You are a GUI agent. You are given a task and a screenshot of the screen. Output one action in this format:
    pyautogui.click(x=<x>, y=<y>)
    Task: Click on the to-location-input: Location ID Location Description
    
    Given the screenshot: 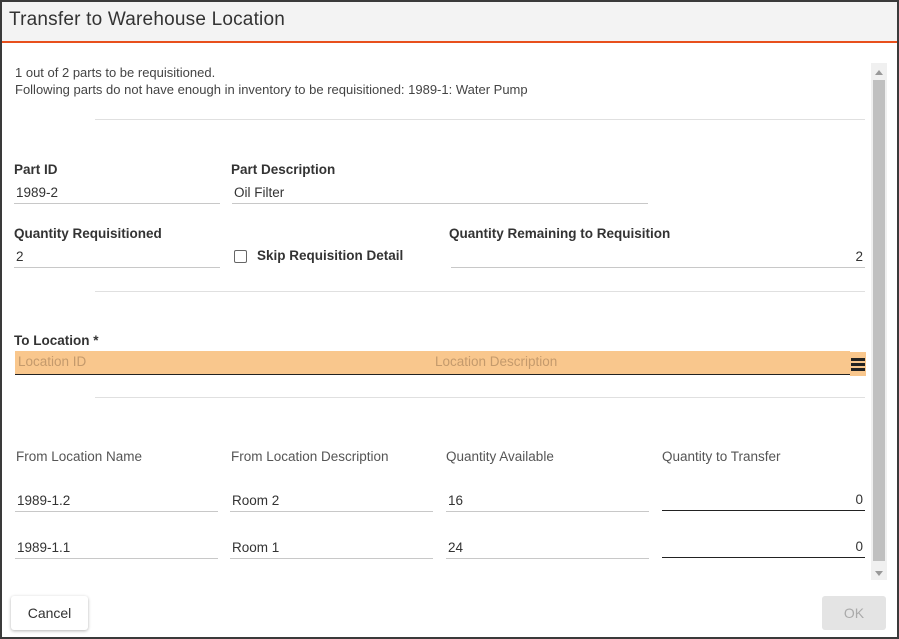 What is the action you would take?
    pyautogui.click(x=432, y=363)
    